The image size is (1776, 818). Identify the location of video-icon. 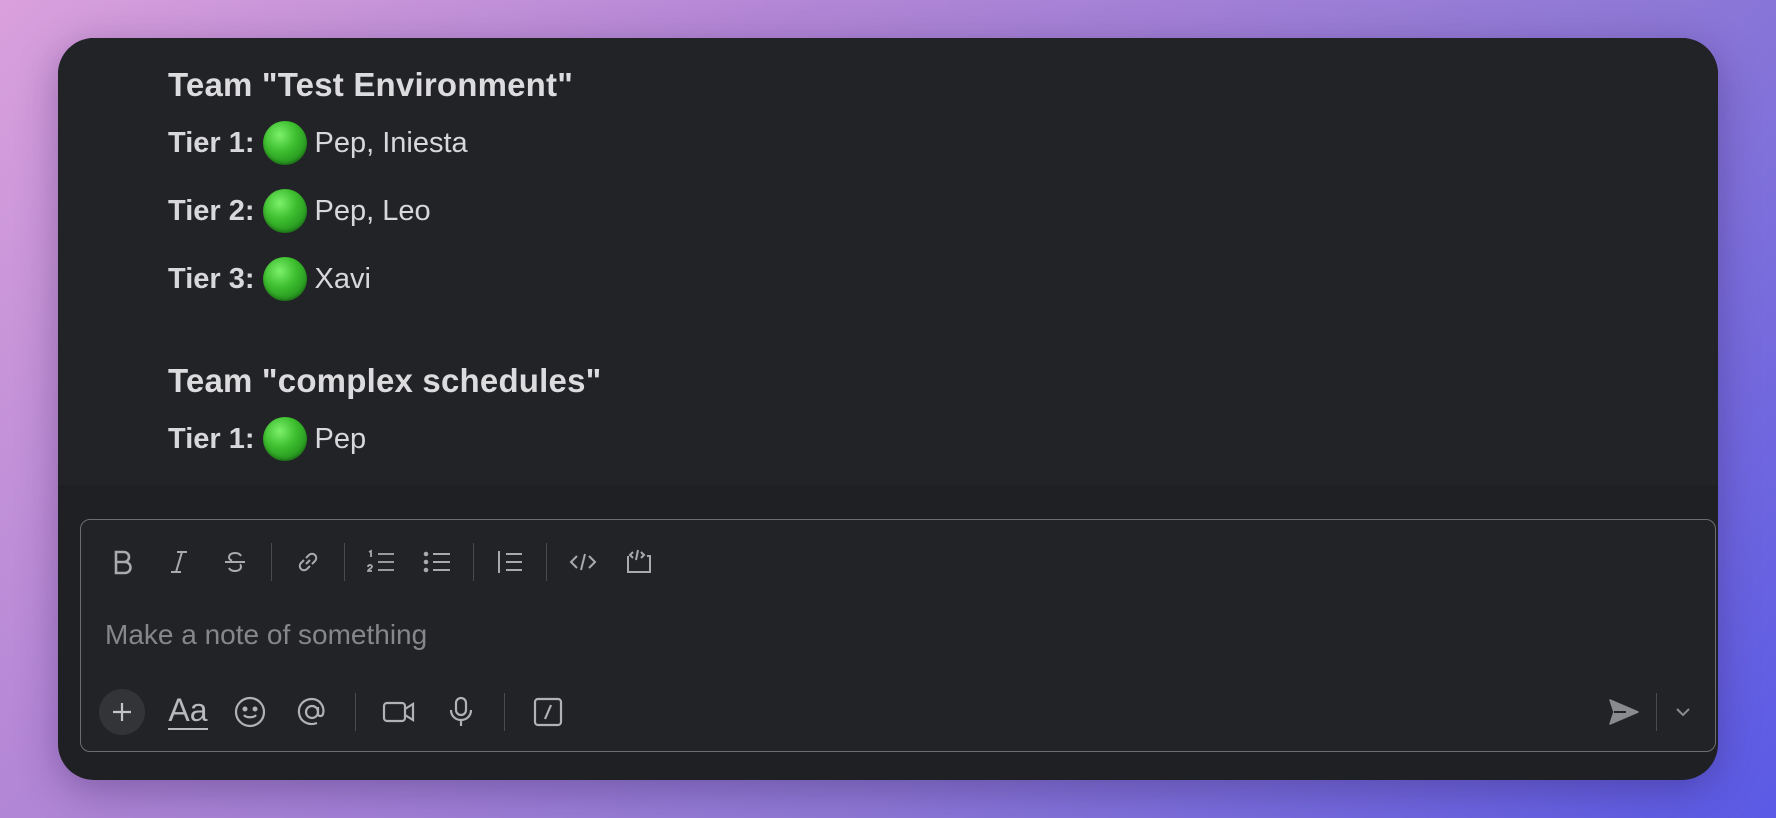
(398, 712).